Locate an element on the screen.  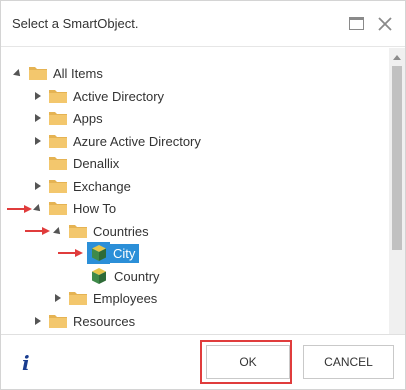
dialog-title: Select a SmartObject. is located at coordinates (75, 23).